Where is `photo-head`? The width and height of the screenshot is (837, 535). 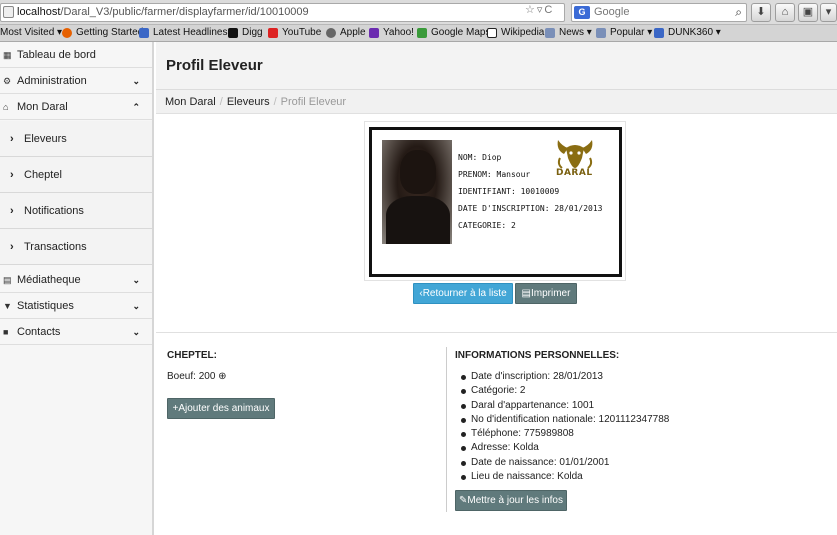 photo-head is located at coordinates (418, 172).